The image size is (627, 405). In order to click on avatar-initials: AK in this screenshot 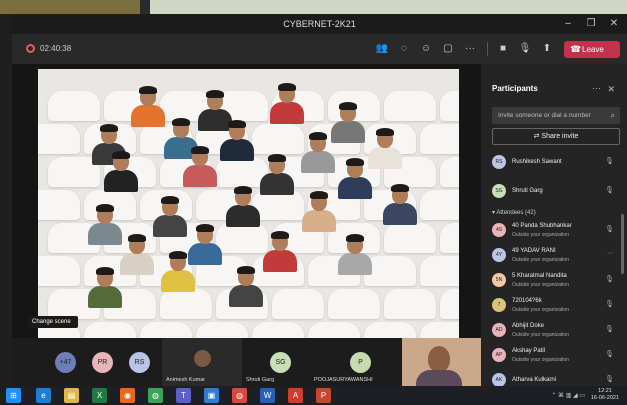, I will do `click(499, 380)`.